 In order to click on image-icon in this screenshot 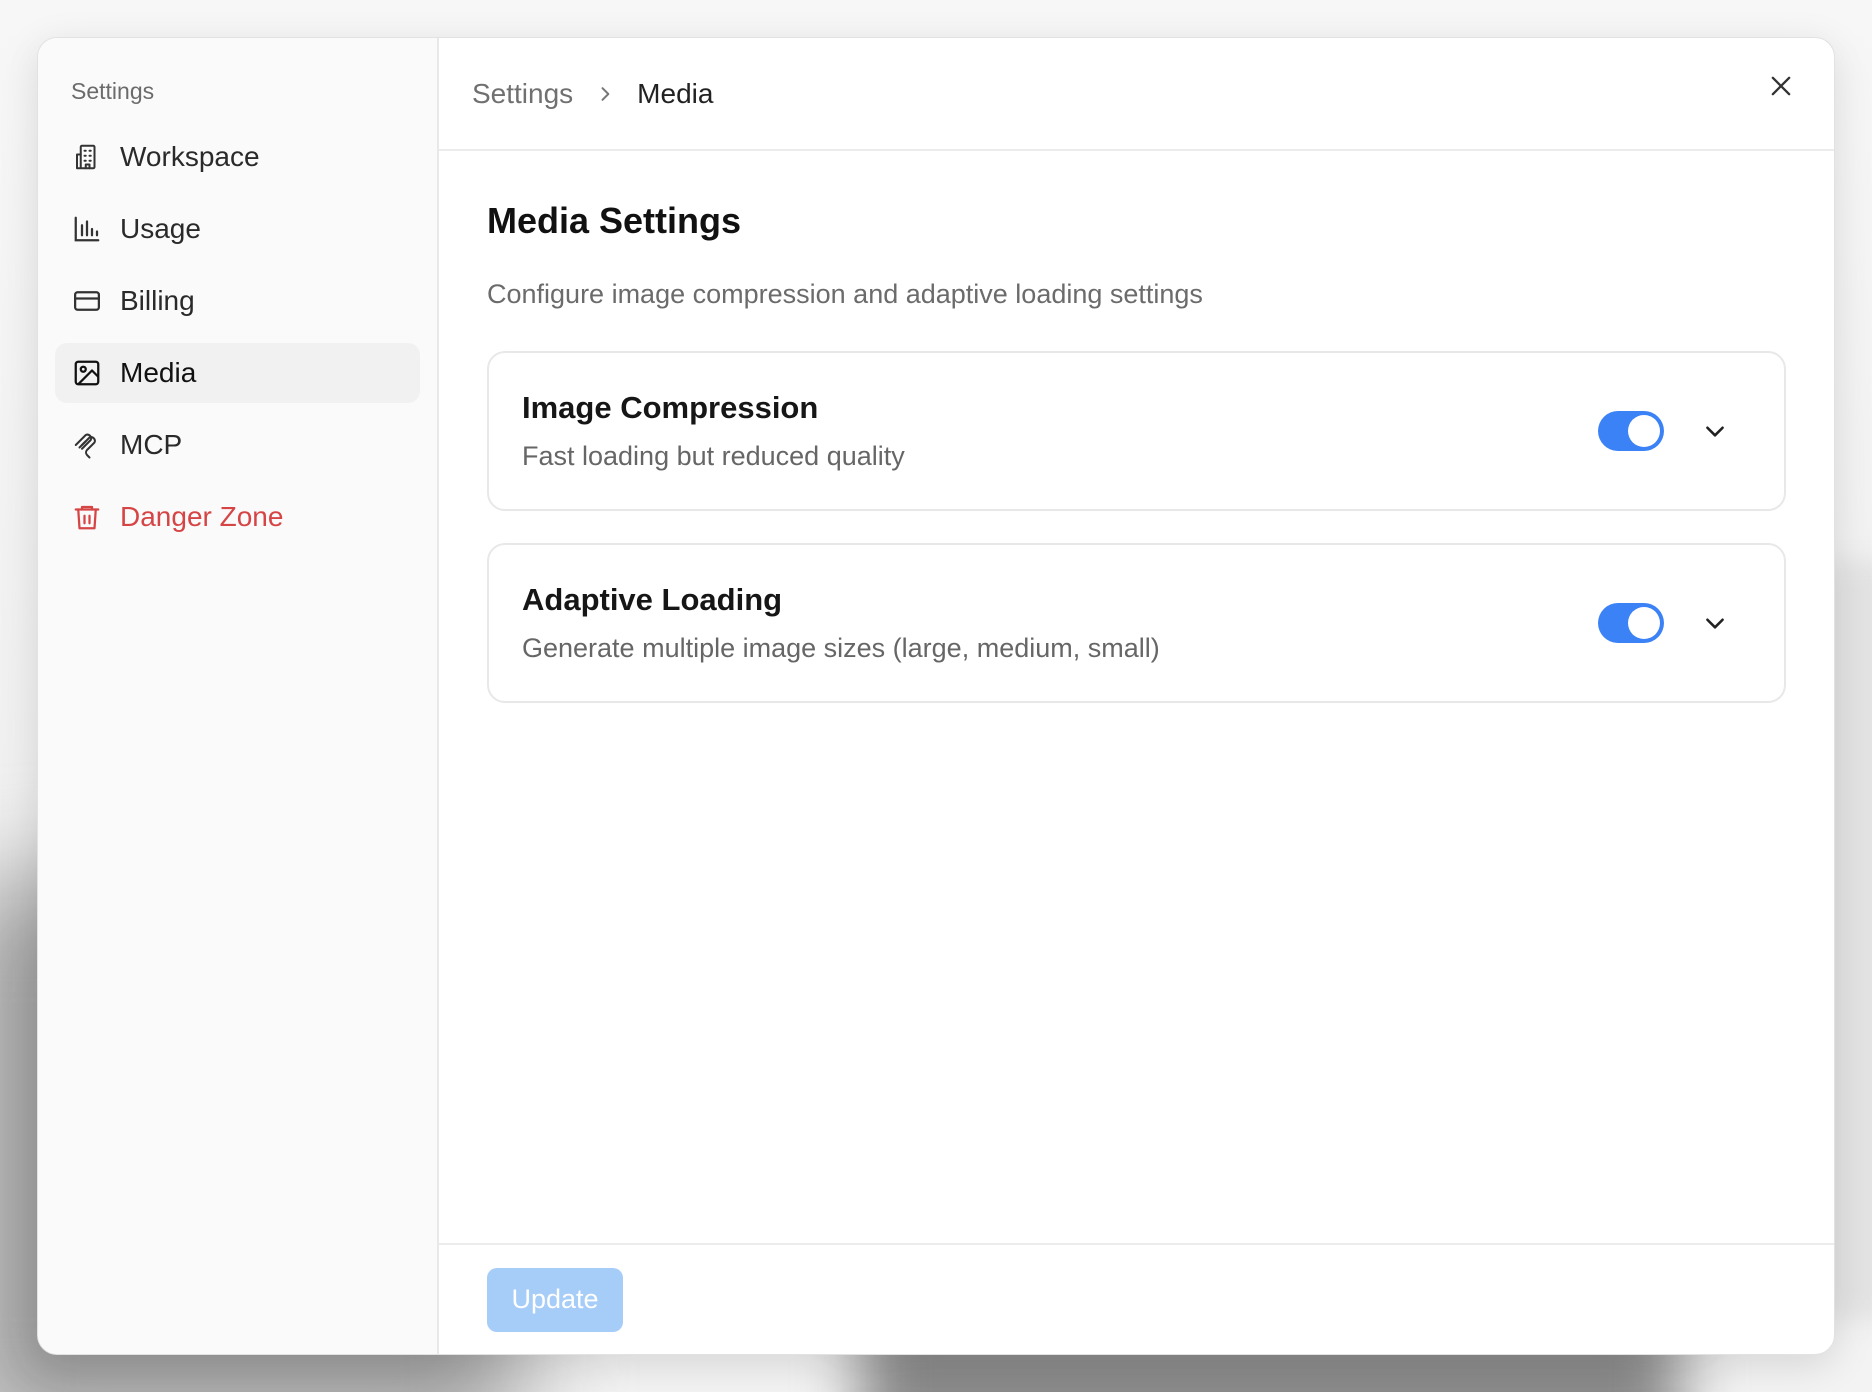, I will do `click(87, 373)`.